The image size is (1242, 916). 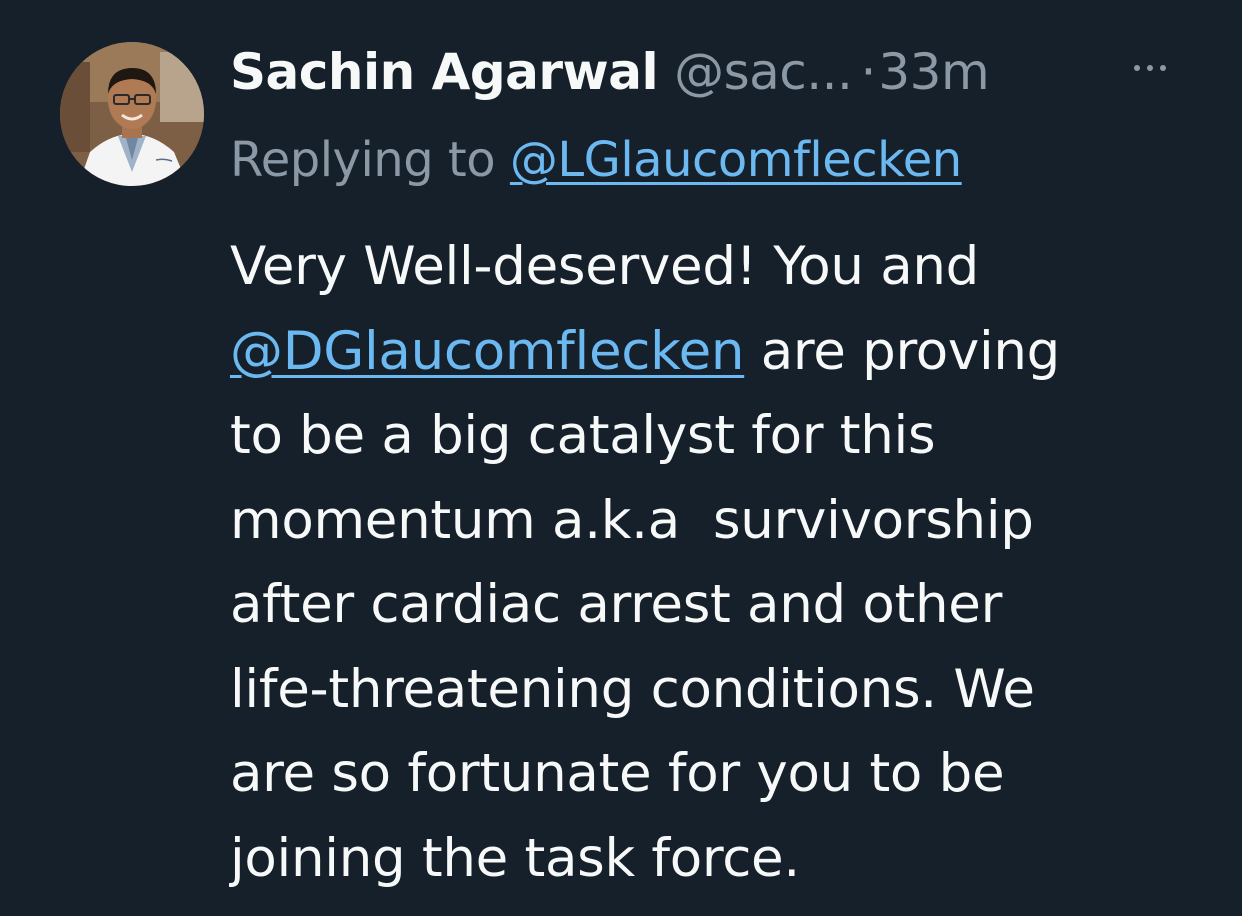 I want to click on tweet-header: Sachin Agarwal @sac... · 33m, so click(x=610, y=72).